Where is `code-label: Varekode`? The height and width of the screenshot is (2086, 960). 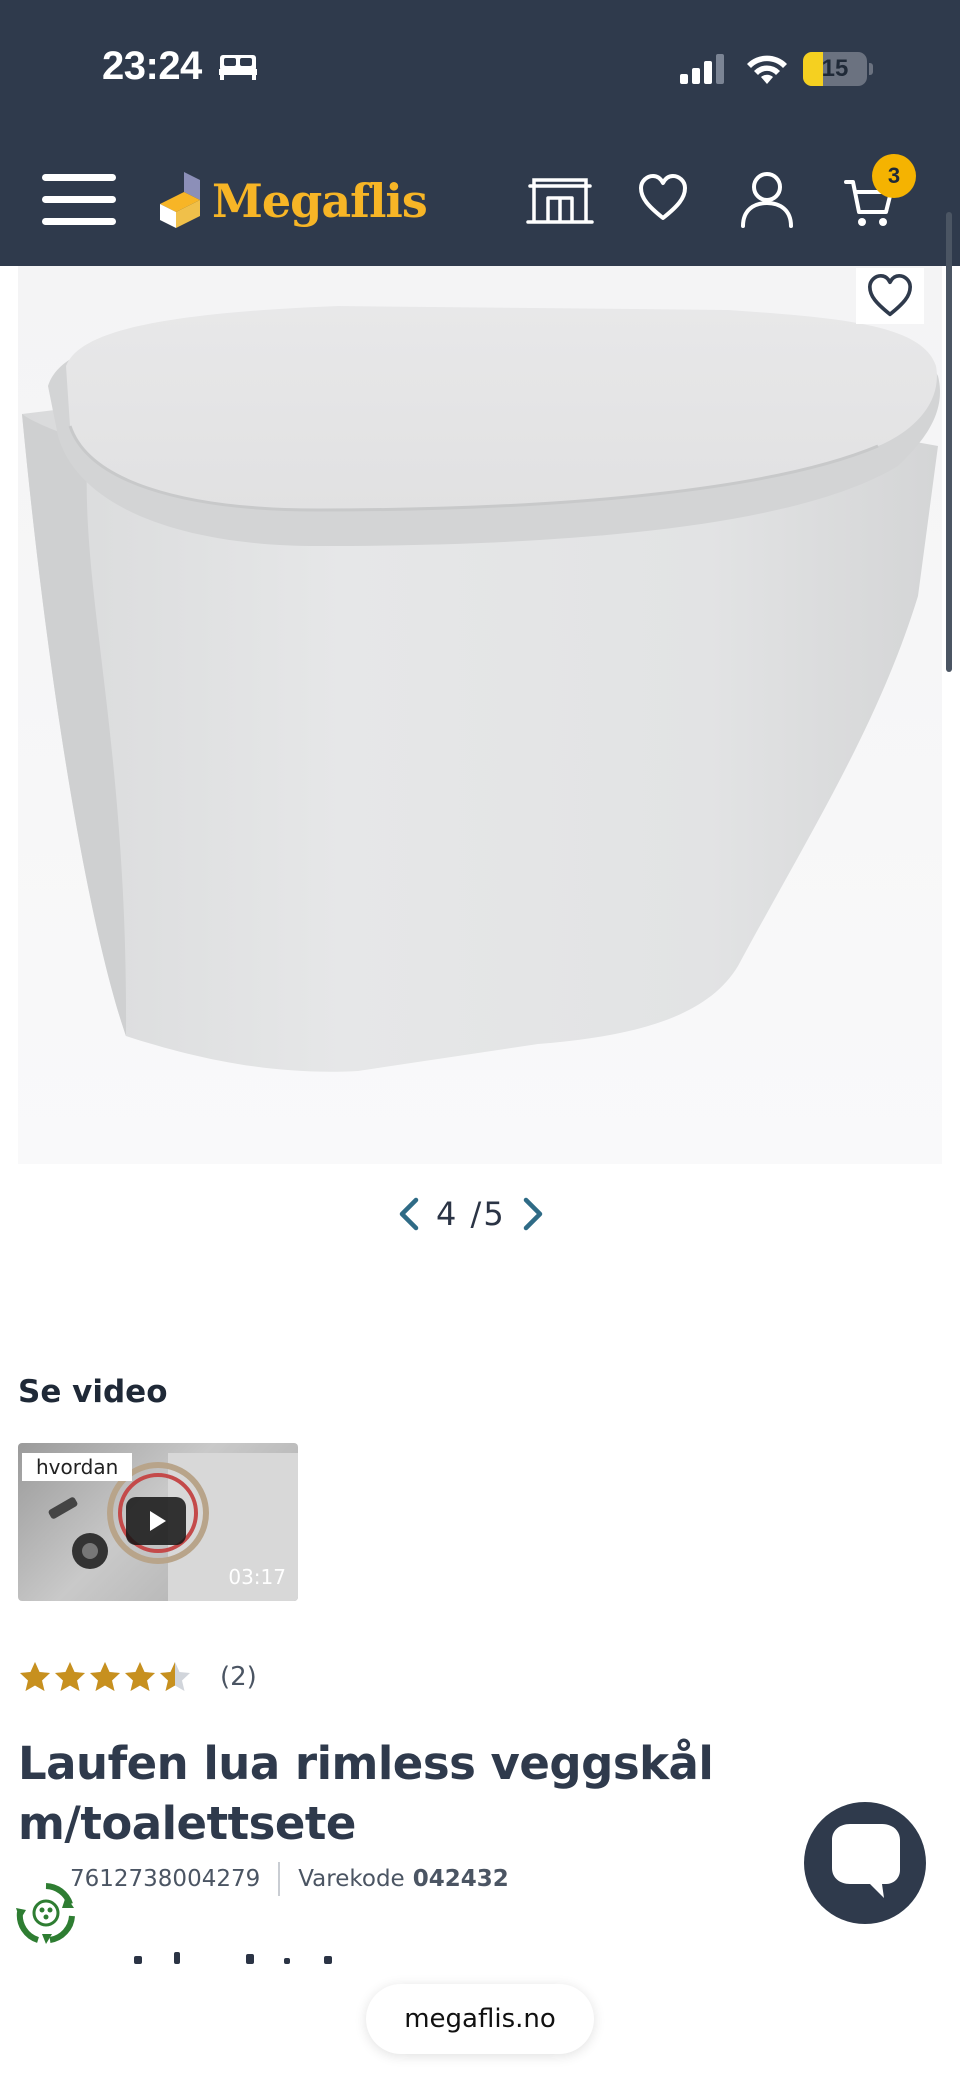 code-label: Varekode is located at coordinates (351, 1879).